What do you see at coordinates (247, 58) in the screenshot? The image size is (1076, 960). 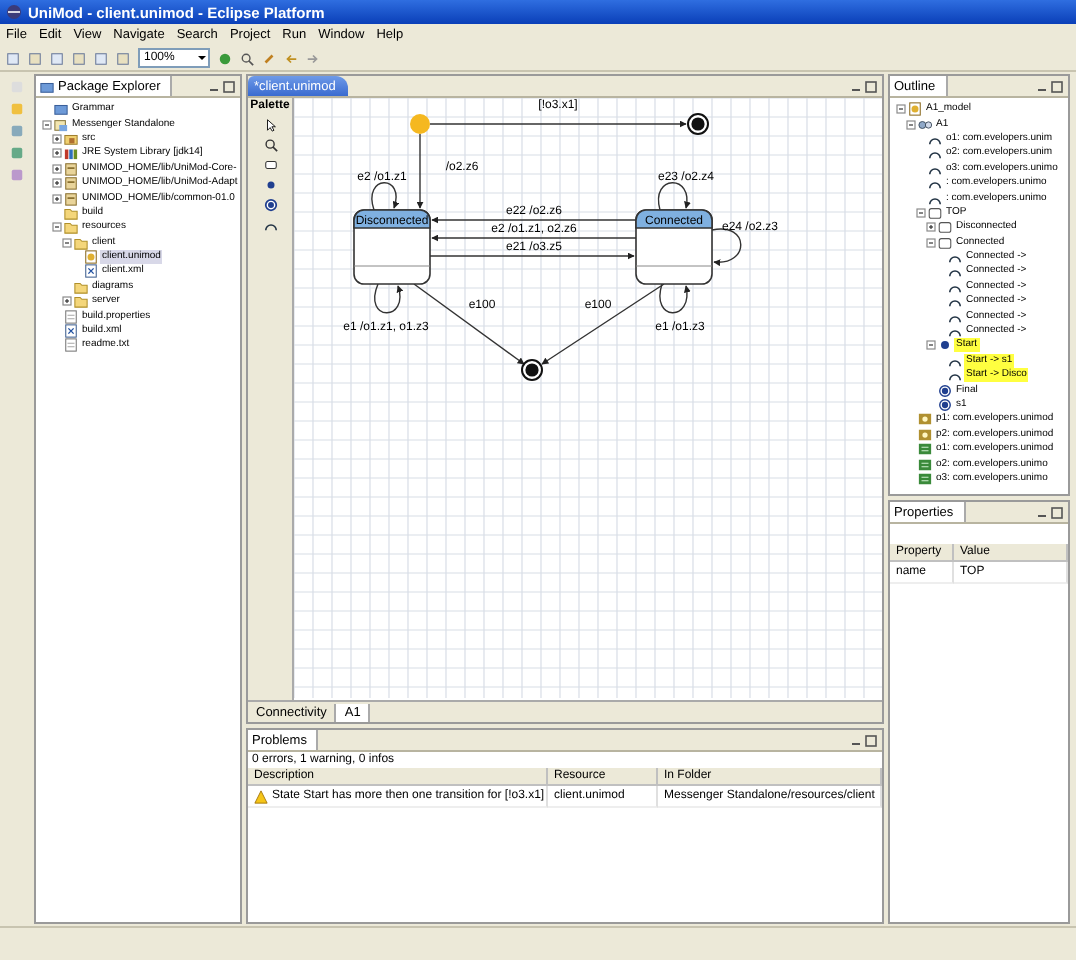 I see `search-icon` at bounding box center [247, 58].